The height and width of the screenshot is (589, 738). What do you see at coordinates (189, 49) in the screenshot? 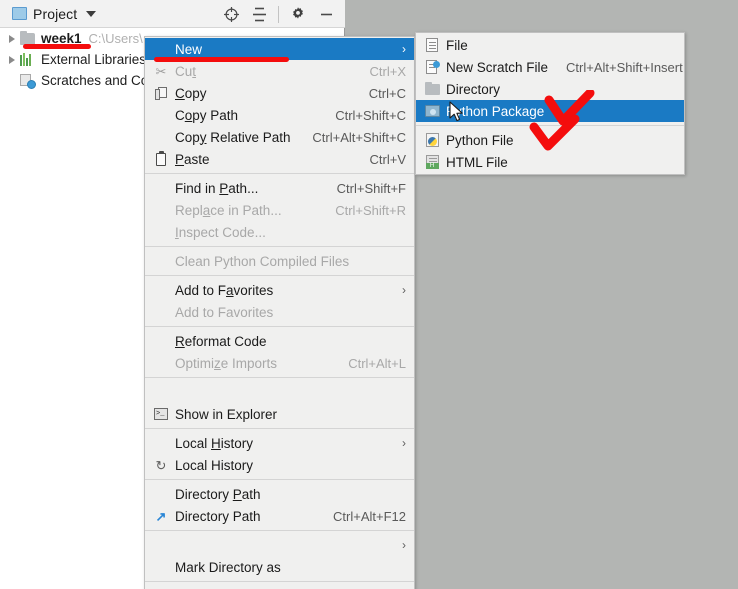
I see `menu-item-label: New` at bounding box center [189, 49].